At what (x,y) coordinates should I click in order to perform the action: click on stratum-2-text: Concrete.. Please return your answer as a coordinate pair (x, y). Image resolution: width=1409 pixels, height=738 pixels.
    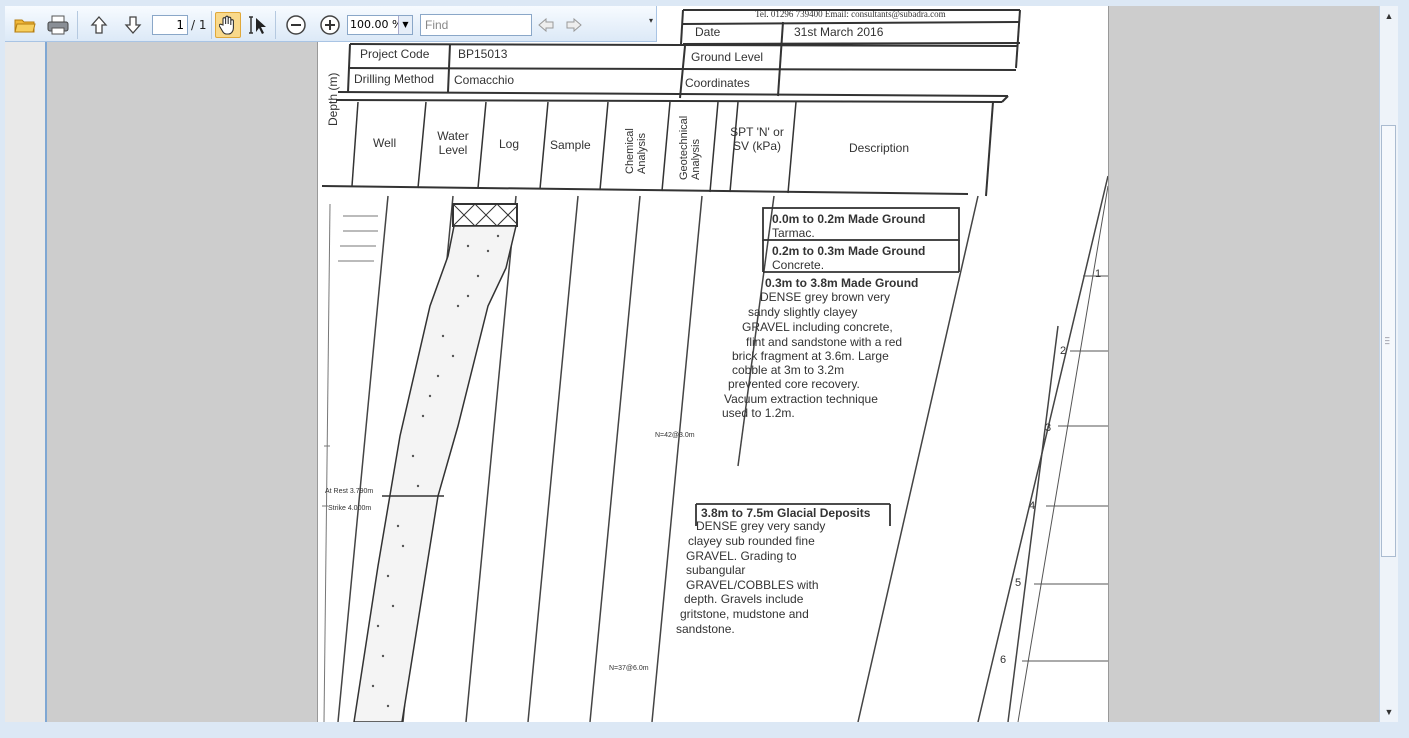
    Looking at the image, I should click on (798, 265).